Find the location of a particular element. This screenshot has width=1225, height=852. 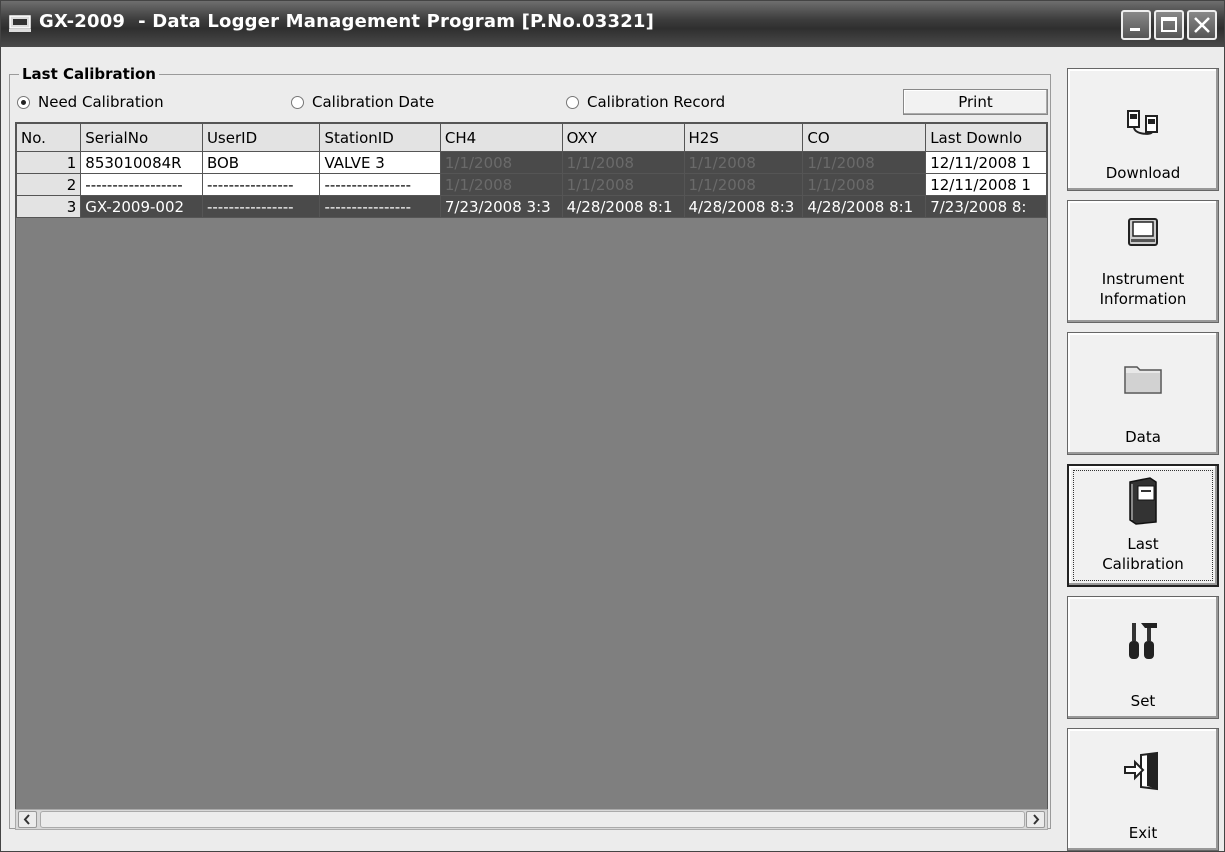

chevron-right-icon is located at coordinates (1036, 819).